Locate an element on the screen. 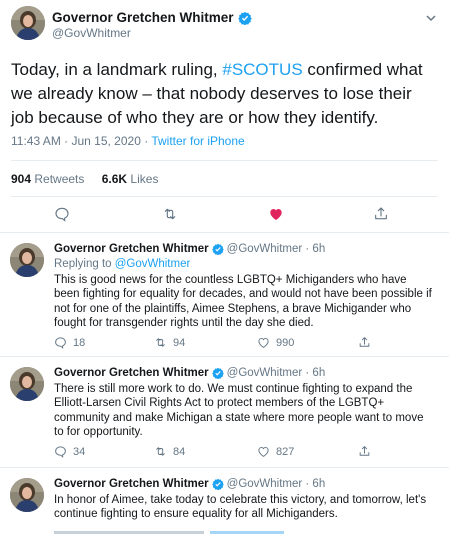 The width and height of the screenshot is (449, 534). like-count: 827 is located at coordinates (285, 451).